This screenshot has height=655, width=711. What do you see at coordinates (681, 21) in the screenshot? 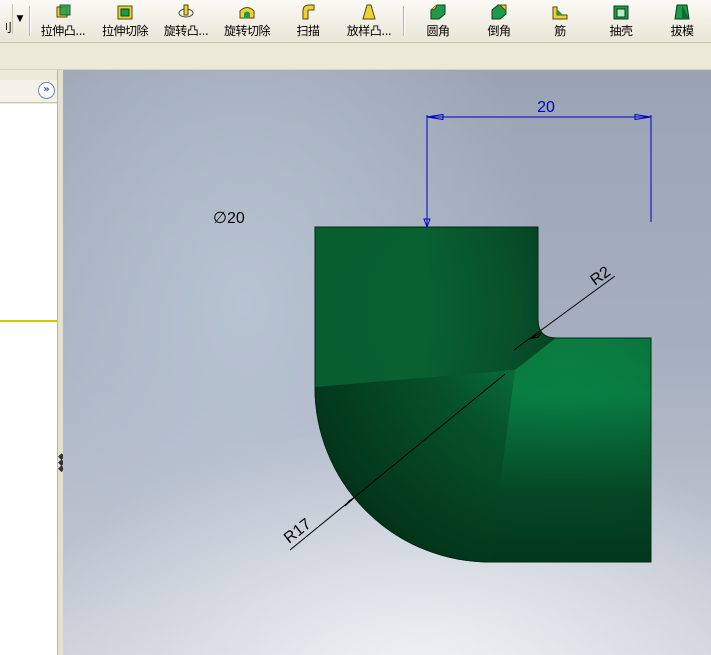
I see `draft-button: 拔模` at bounding box center [681, 21].